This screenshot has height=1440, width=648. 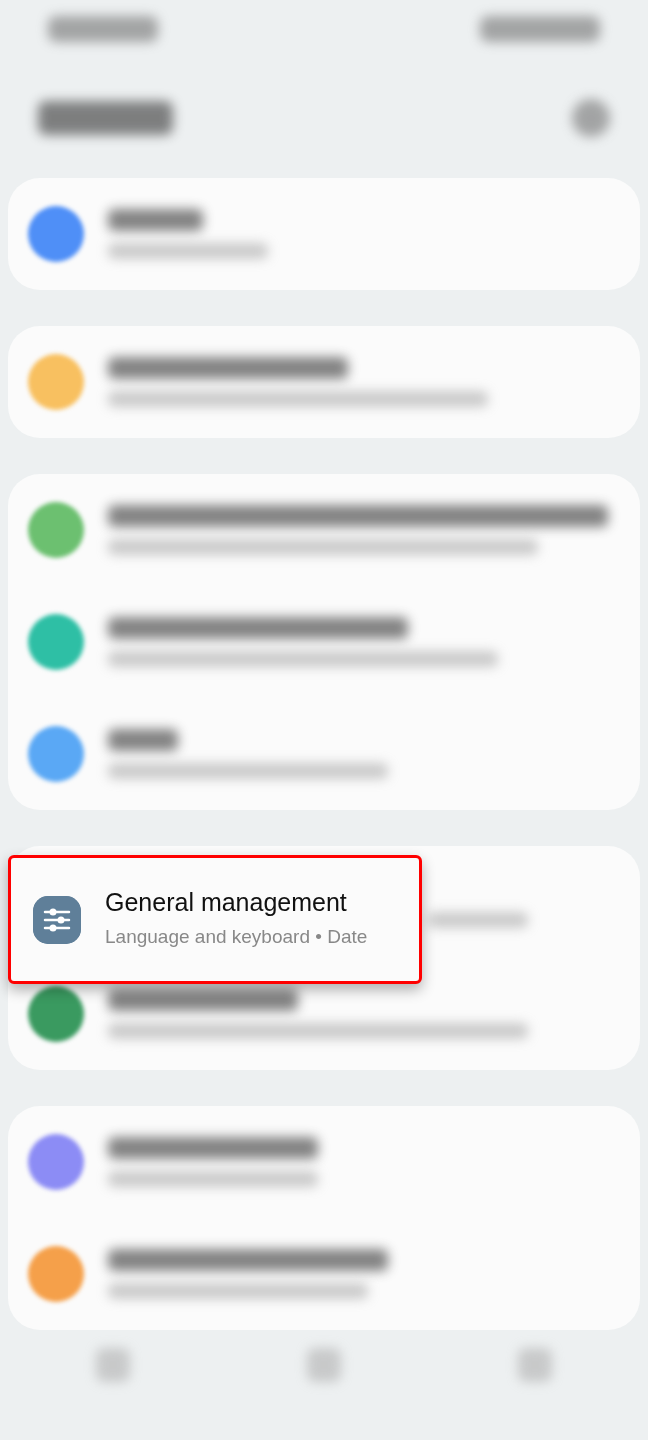 I want to click on blurred-recents-icon, so click(x=113, y=1365).